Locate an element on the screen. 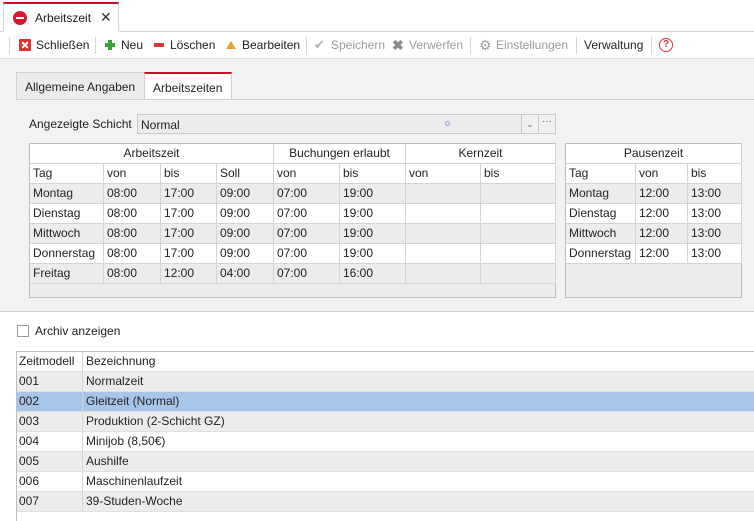 This screenshot has height=521, width=754. column-header-bezeichnung: Bezeichnung is located at coordinates (119, 362).